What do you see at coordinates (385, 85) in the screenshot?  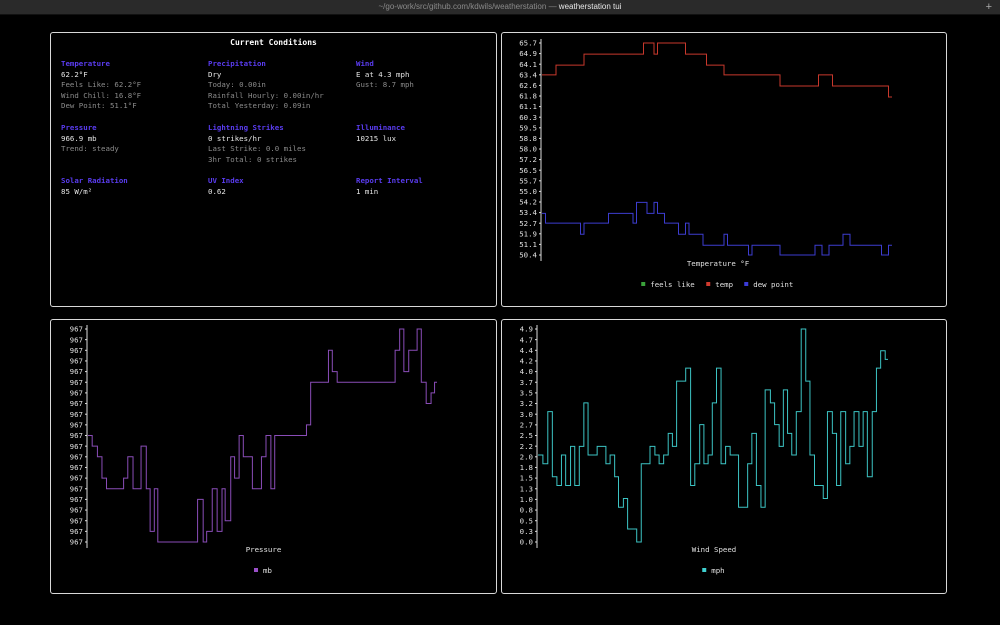 I see `condition-detail: Gust: 8.7 mph` at bounding box center [385, 85].